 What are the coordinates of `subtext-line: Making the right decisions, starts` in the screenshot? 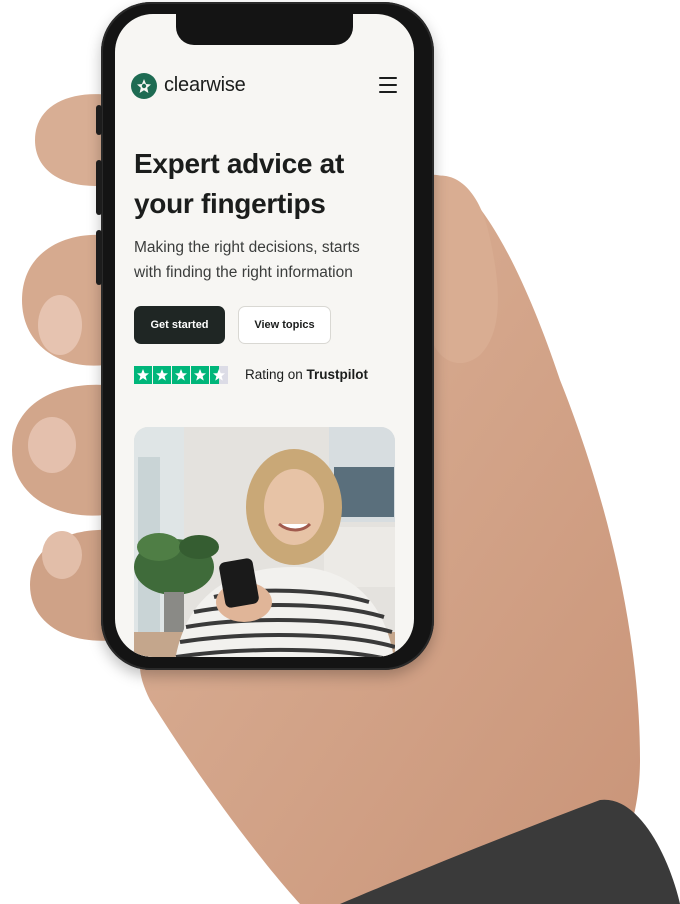 It's located at (247, 247).